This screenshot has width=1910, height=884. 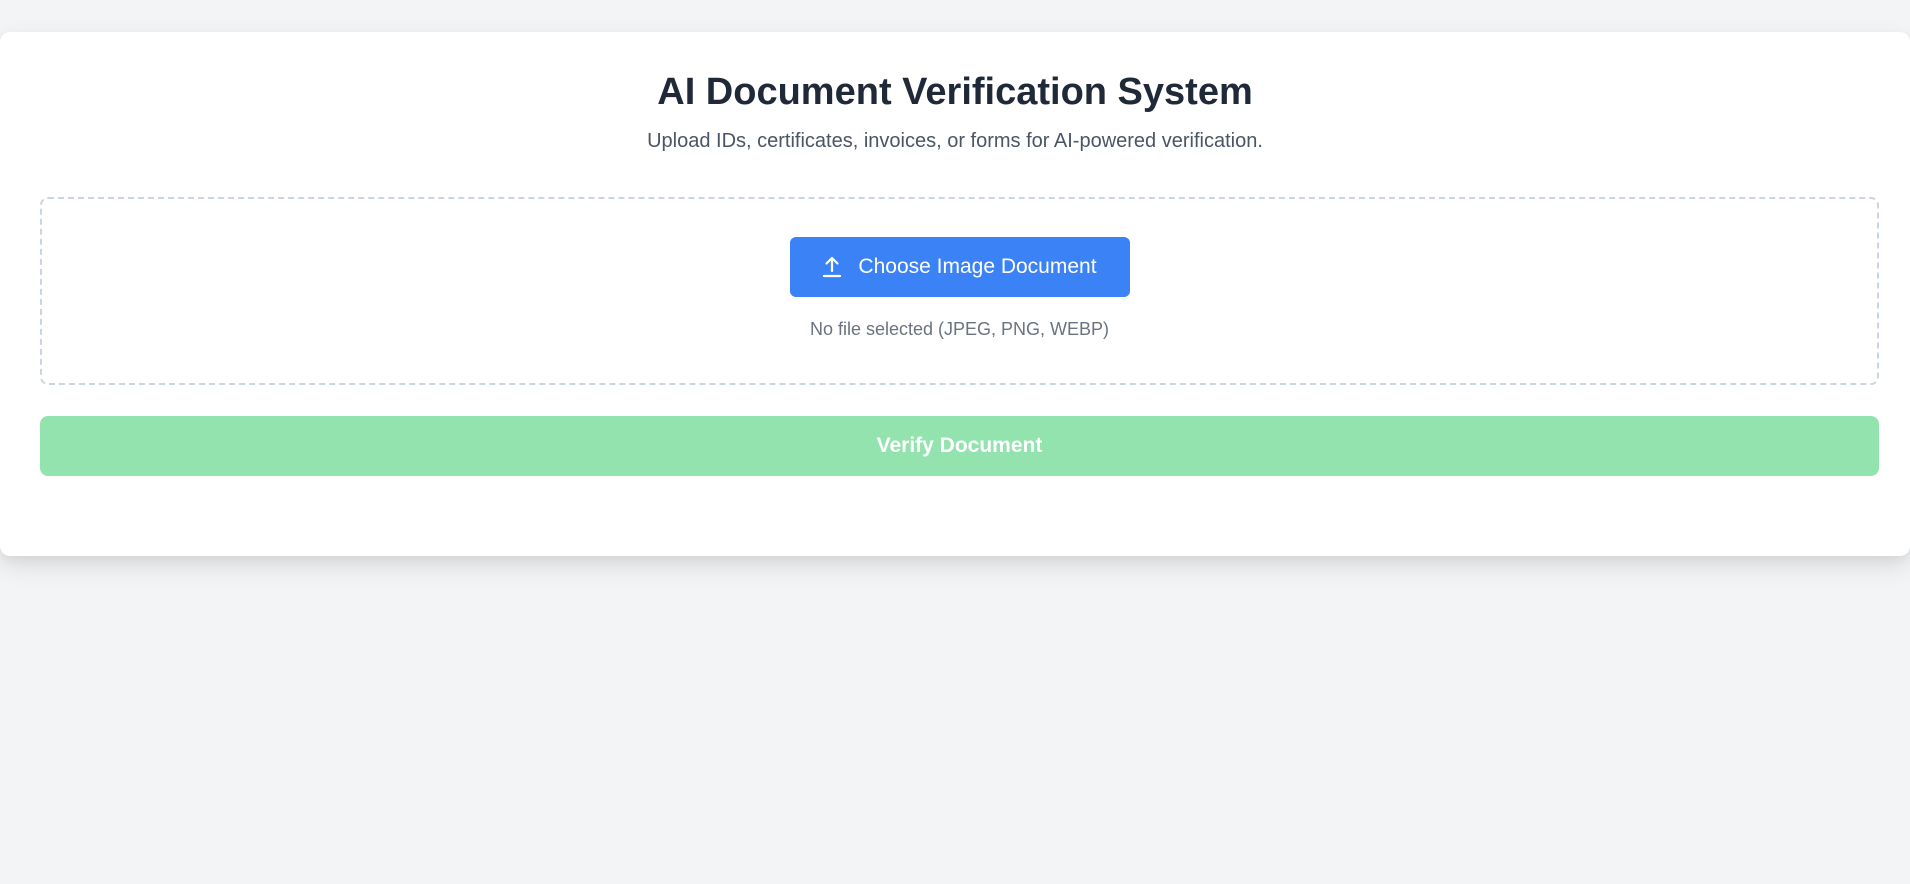 What do you see at coordinates (959, 329) in the screenshot?
I see `file-status-text: No file selected (JPEG, PNG, WEBP)` at bounding box center [959, 329].